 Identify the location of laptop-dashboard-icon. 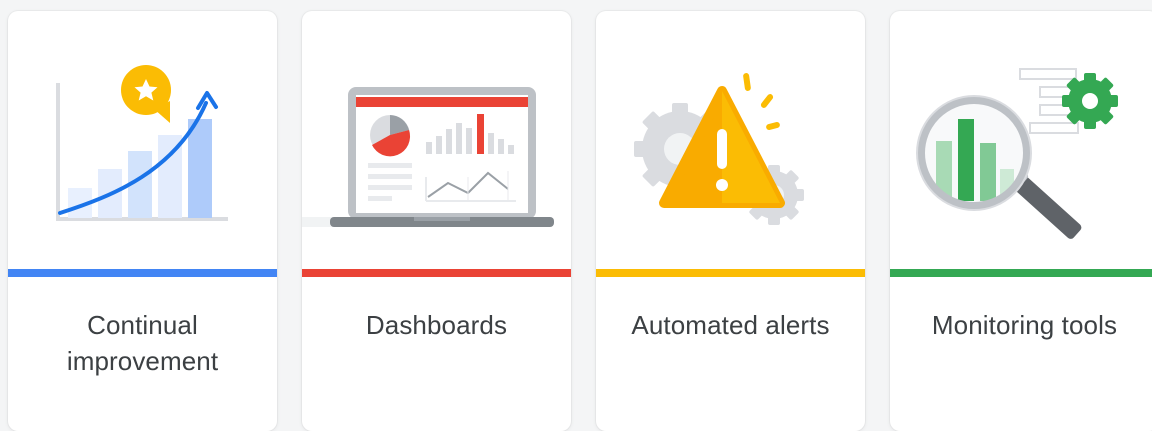
(436, 140).